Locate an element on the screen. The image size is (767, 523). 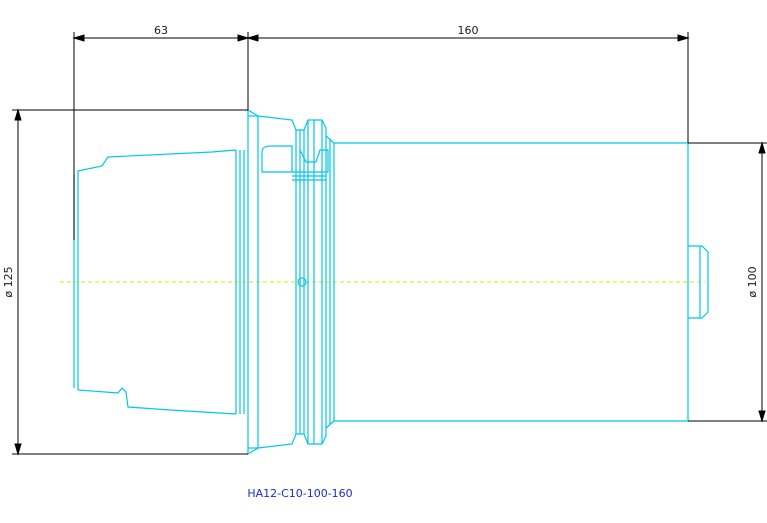
dimension-diameter-100: ø 100 is located at coordinates (752, 281).